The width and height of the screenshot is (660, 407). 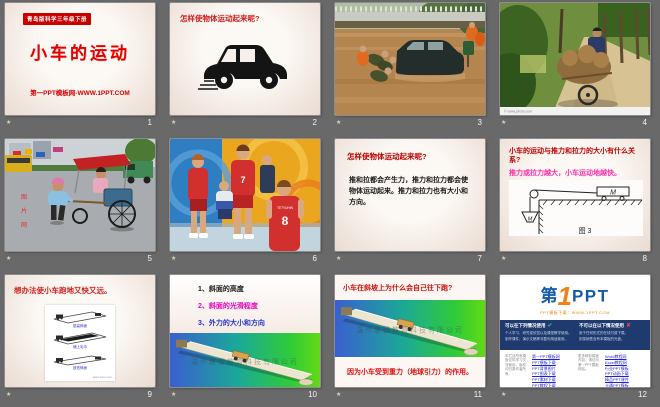 What do you see at coordinates (575, 259) in the screenshot?
I see `slide-8-footer: ★ 8` at bounding box center [575, 259].